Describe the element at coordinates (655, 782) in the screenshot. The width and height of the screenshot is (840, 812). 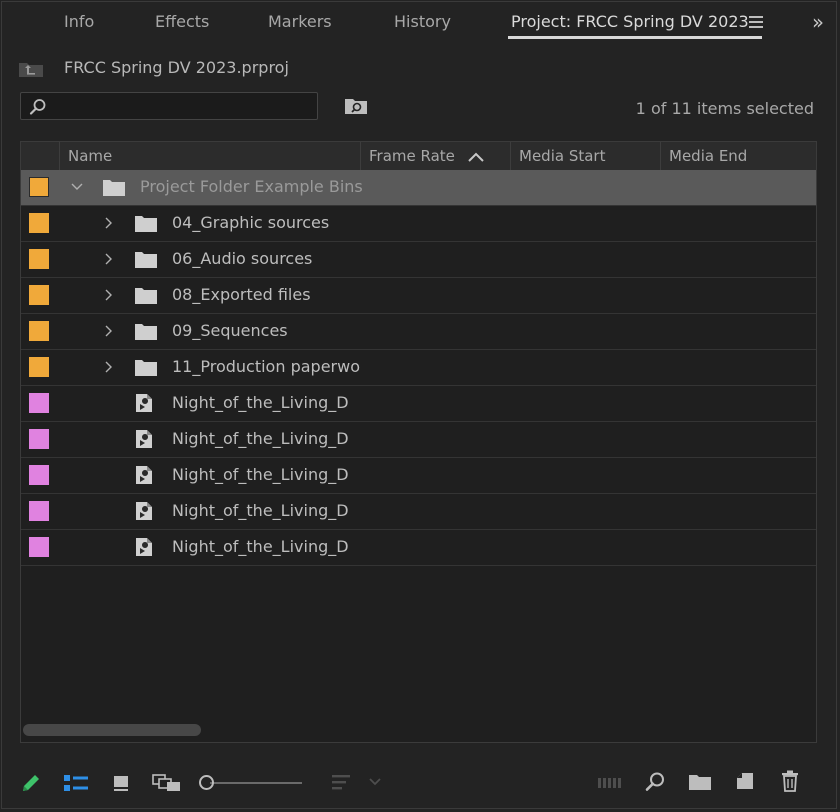
I see `find-icon` at that location.